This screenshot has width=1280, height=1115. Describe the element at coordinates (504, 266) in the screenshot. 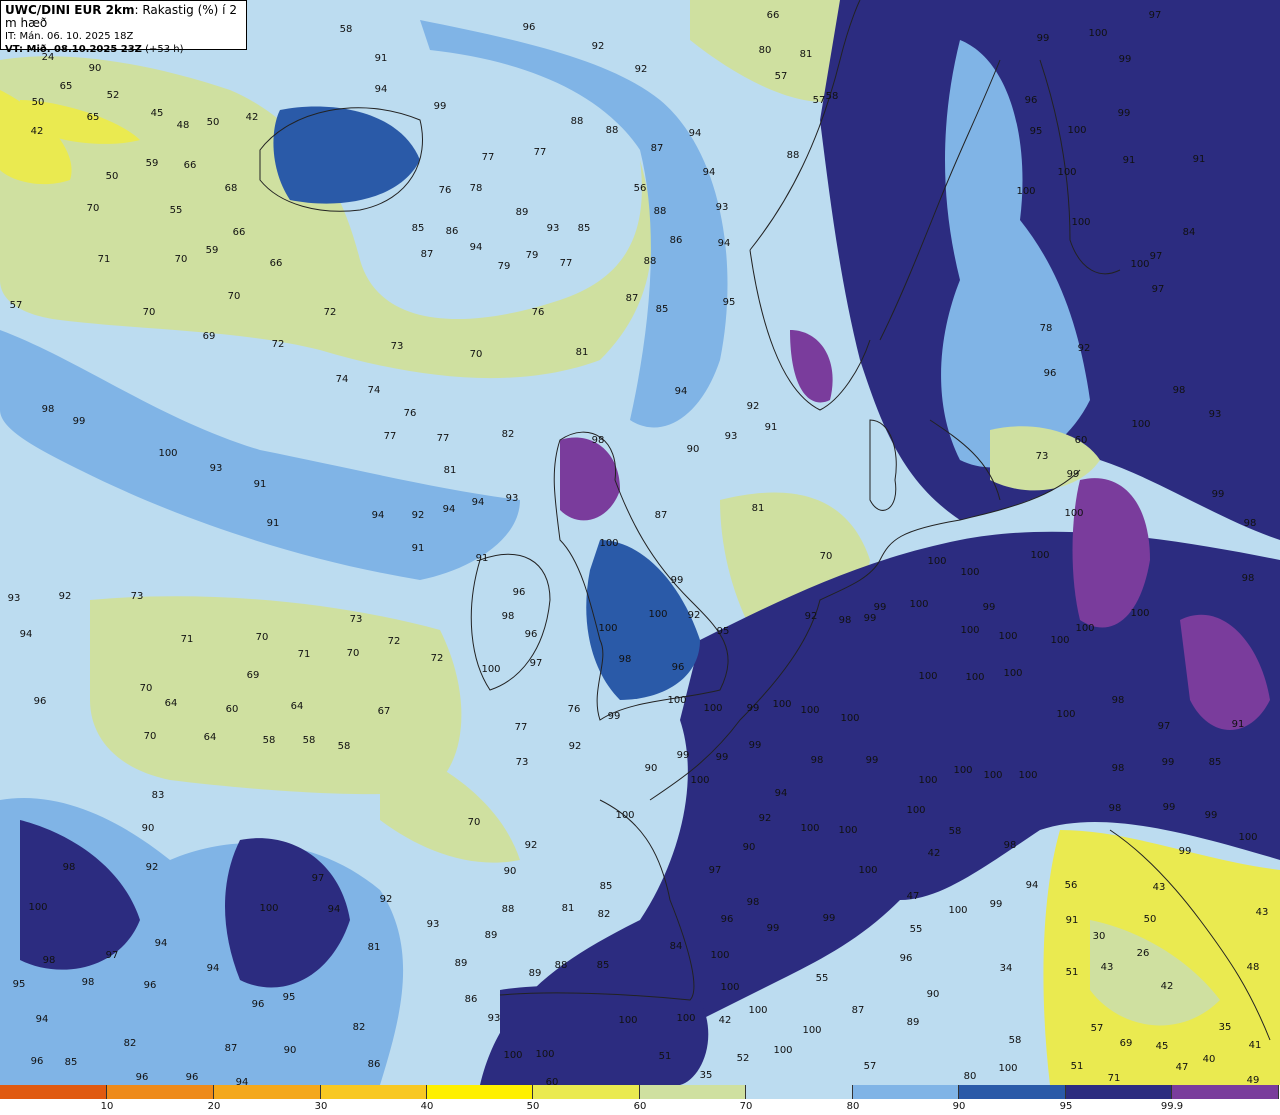

I see `humidity-value-label: 79` at that location.